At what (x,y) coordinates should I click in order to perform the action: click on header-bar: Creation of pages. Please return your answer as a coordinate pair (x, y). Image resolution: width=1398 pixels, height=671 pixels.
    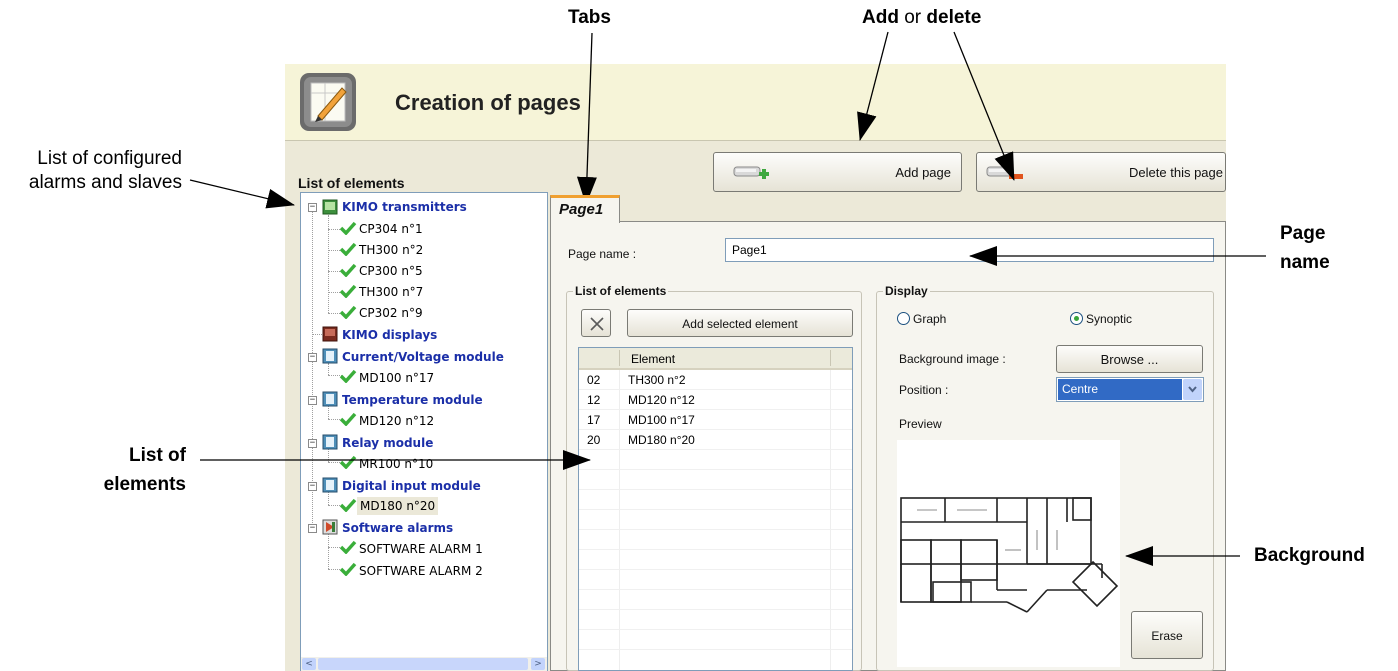
    Looking at the image, I should click on (755, 102).